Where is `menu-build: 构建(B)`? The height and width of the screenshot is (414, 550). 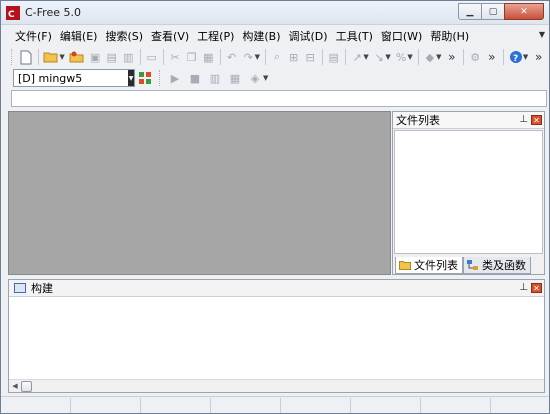
menu-build: 构建(B) is located at coordinates (261, 36).